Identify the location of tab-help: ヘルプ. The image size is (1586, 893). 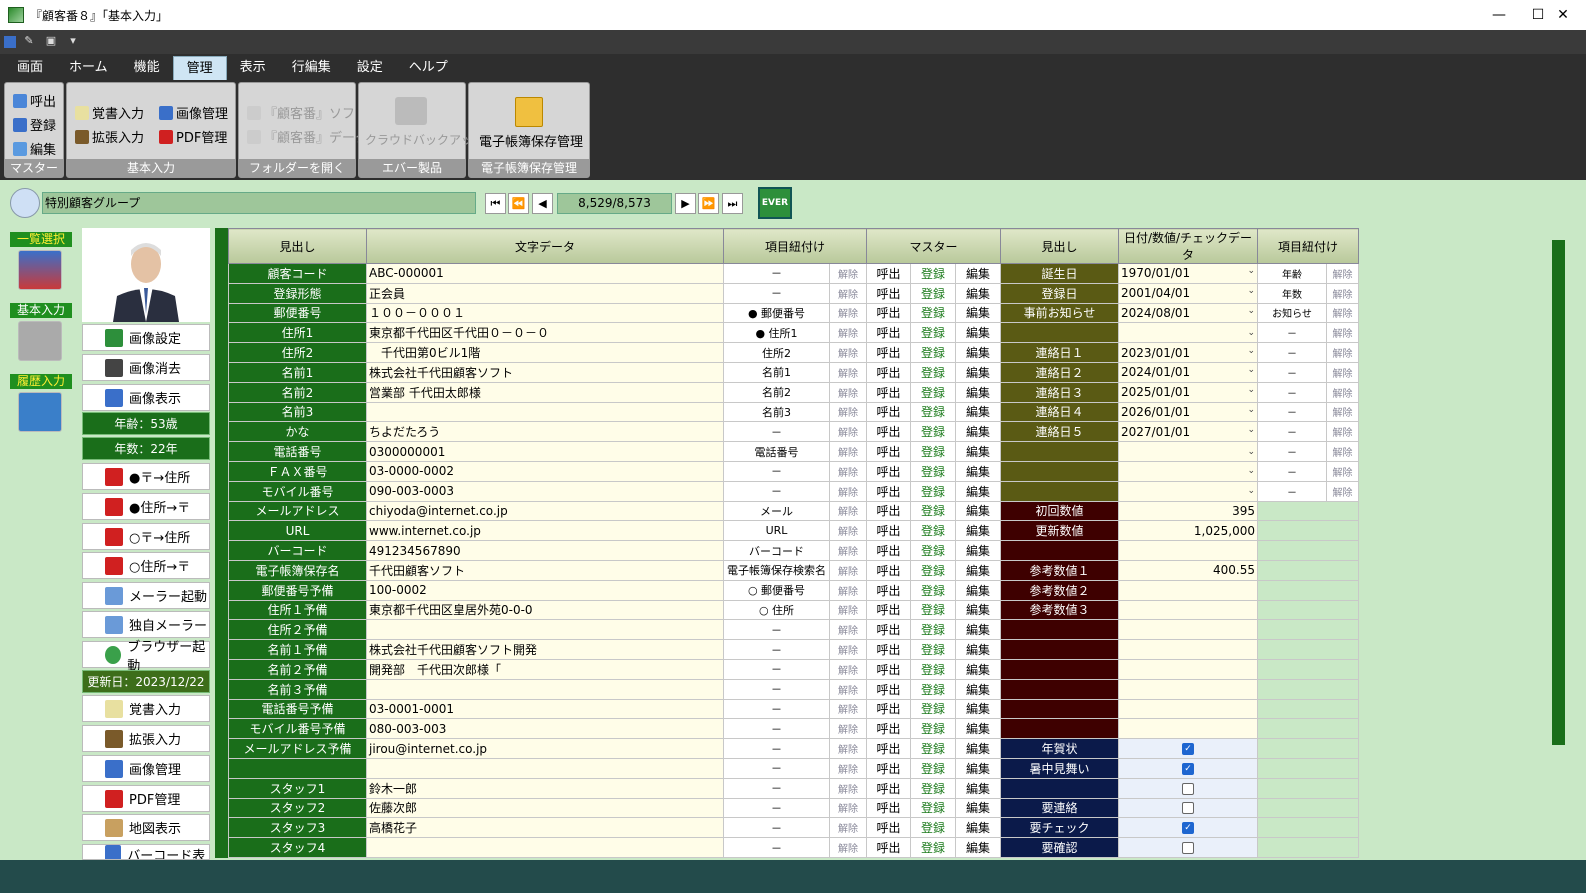
(428, 68).